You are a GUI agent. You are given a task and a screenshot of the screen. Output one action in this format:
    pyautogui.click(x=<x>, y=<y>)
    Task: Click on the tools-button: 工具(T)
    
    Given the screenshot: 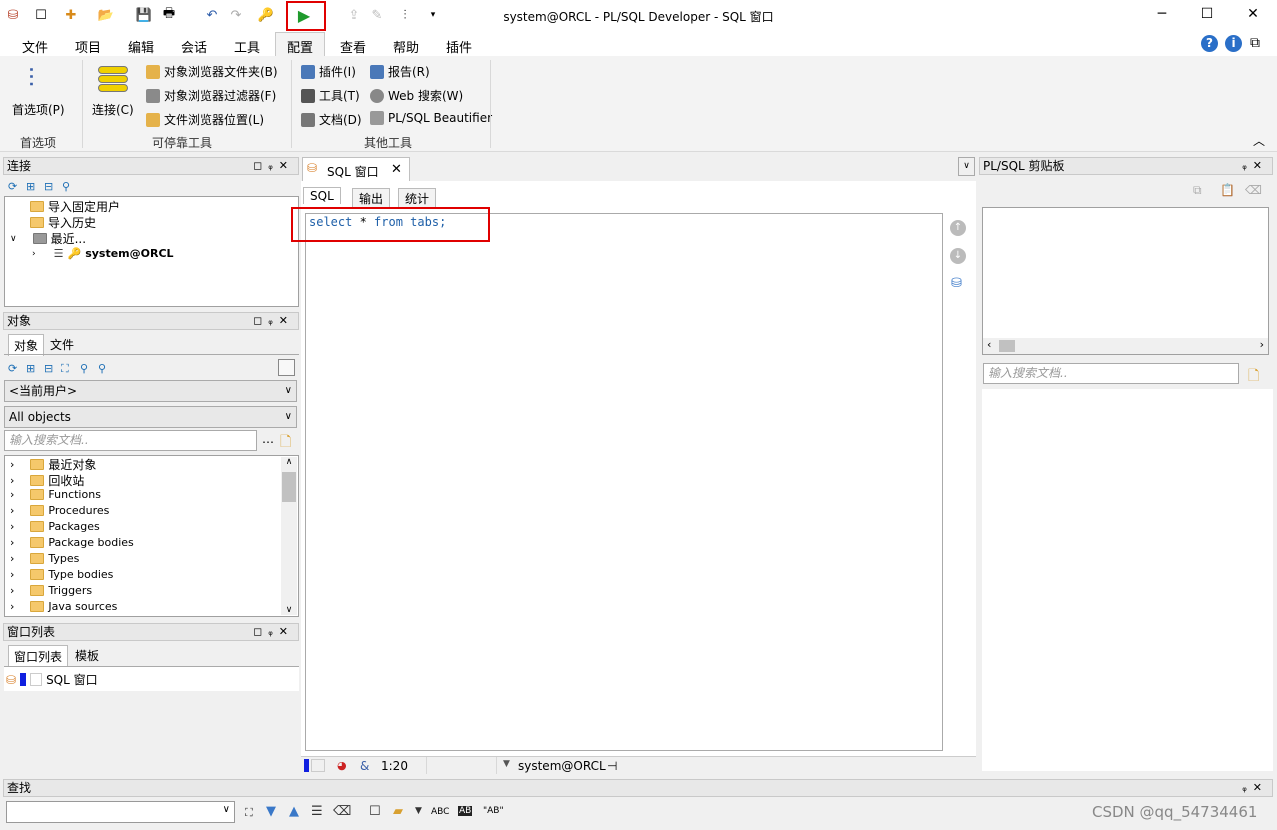 What is the action you would take?
    pyautogui.click(x=330, y=95)
    